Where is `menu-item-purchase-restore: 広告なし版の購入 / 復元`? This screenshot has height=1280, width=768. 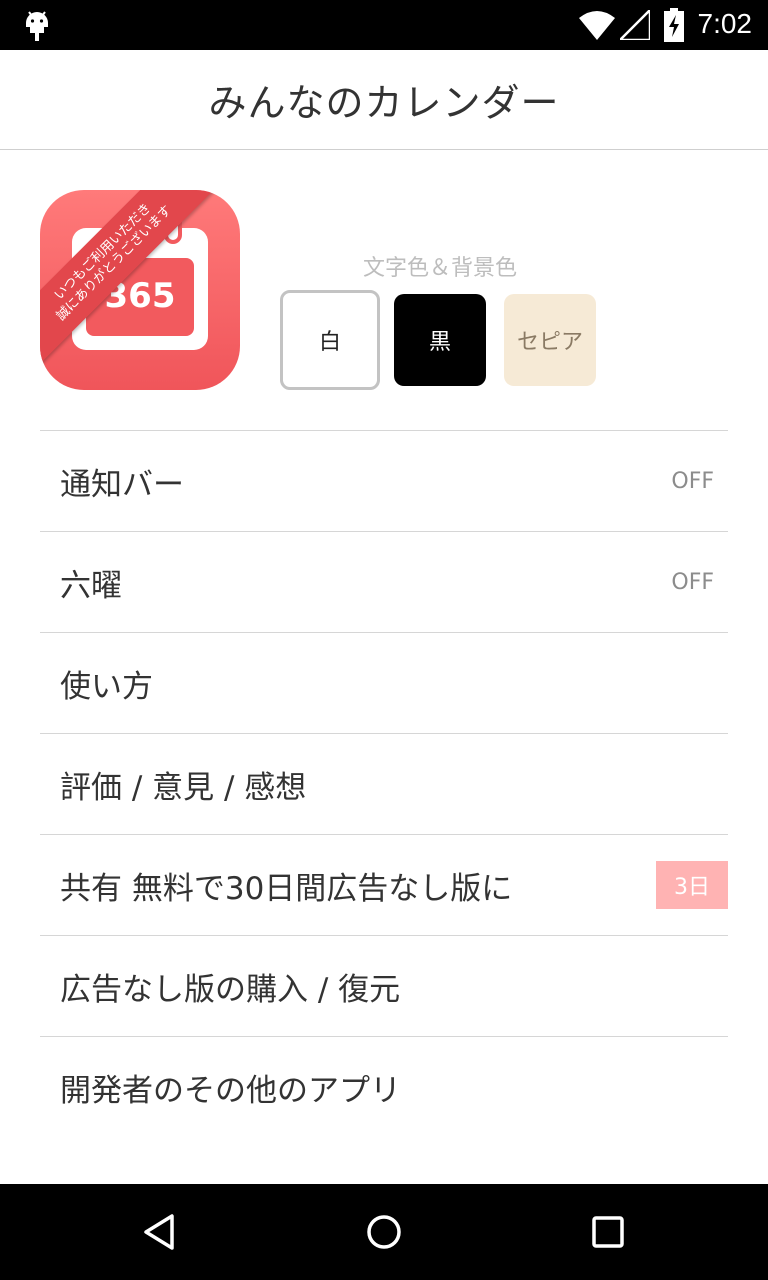 menu-item-purchase-restore: 広告なし版の購入 / 復元 is located at coordinates (384, 985).